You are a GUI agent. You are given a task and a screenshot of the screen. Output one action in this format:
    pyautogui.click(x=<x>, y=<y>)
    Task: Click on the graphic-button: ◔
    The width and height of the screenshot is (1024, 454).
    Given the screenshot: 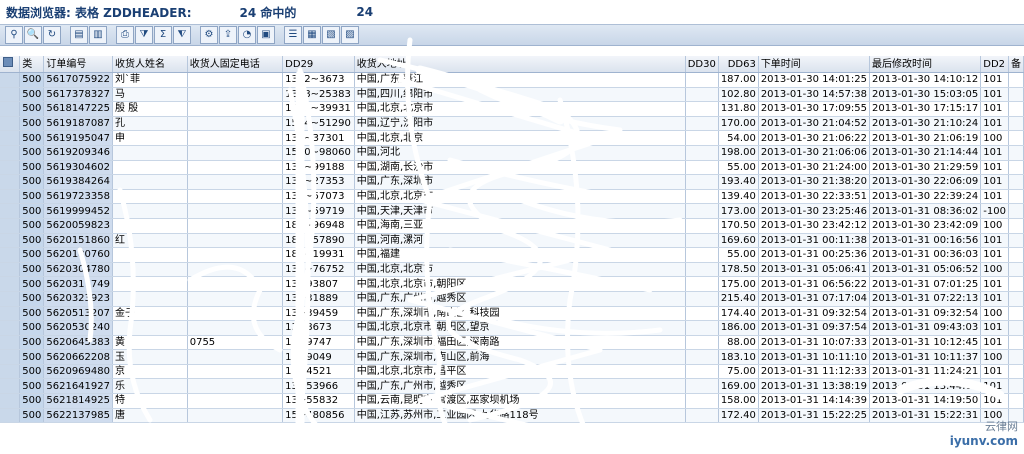 What is the action you would take?
    pyautogui.click(x=247, y=35)
    